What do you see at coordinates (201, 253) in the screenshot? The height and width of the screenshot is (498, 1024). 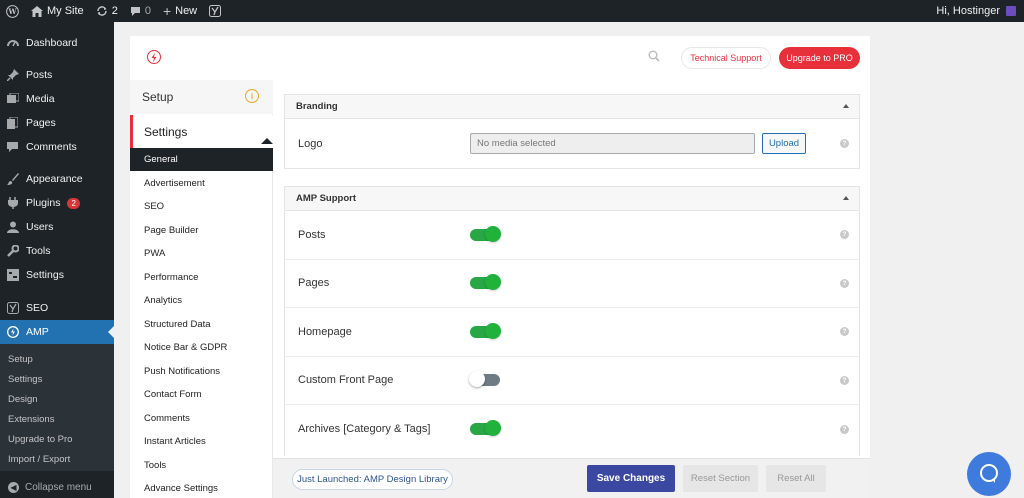 I see `nav-item-pwa: PWA` at bounding box center [201, 253].